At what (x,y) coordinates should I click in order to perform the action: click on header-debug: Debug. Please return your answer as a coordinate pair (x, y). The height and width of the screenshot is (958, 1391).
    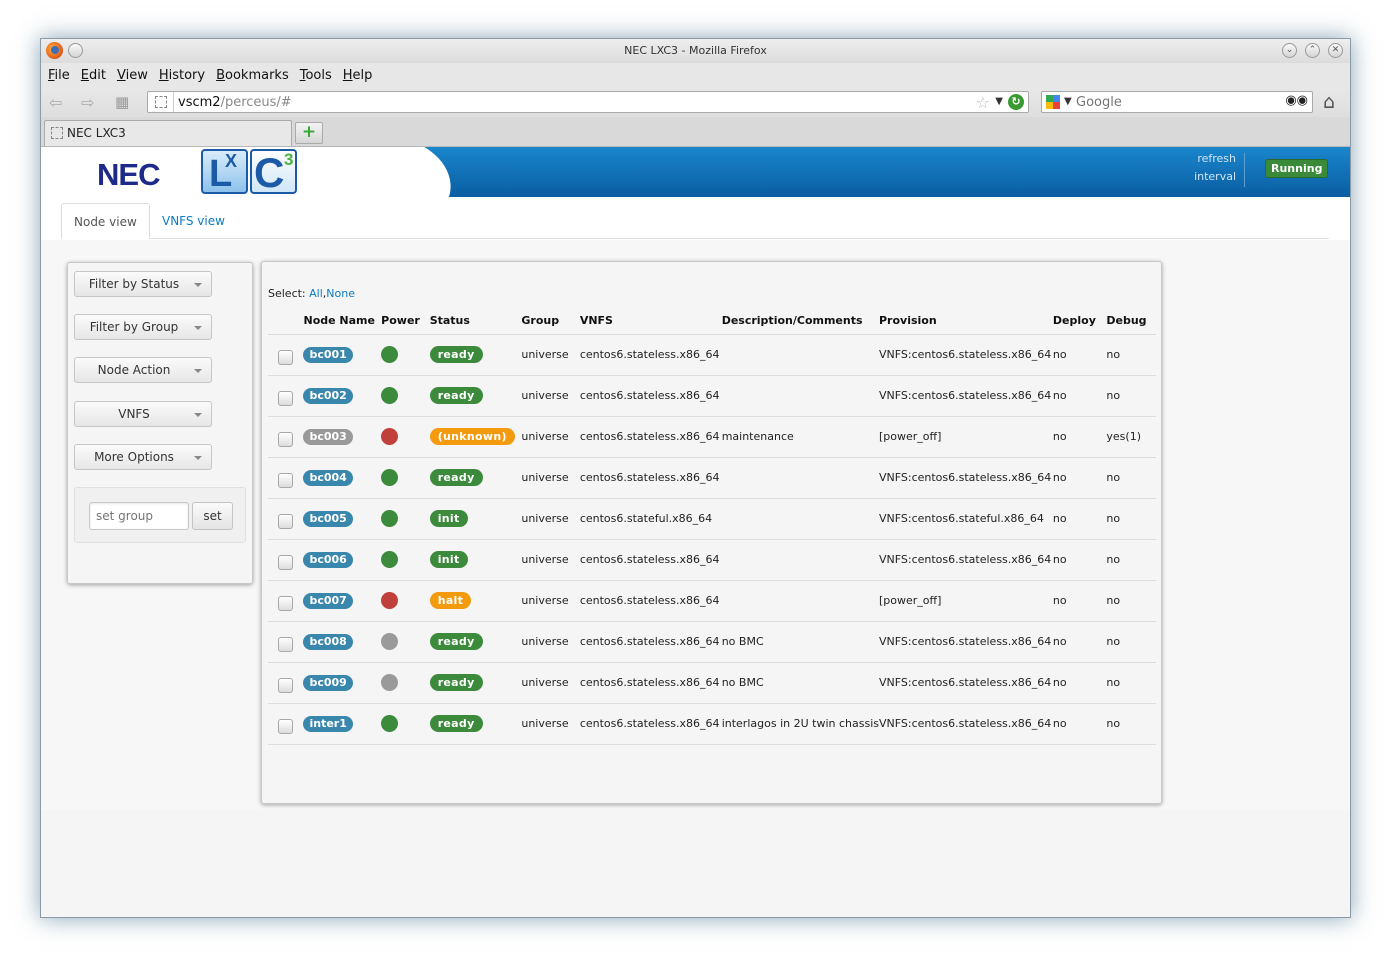
    Looking at the image, I should click on (1131, 318).